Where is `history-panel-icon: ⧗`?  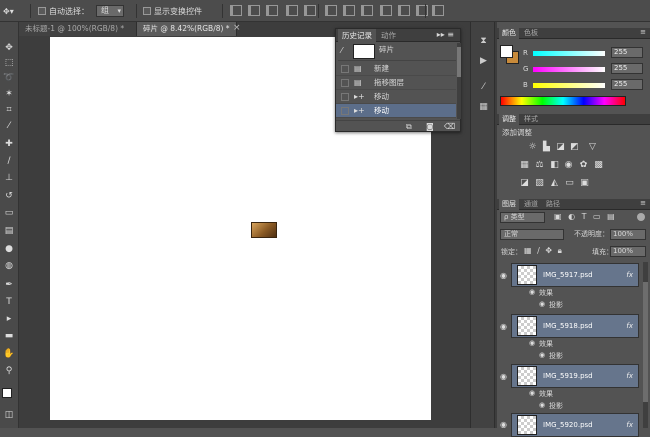
history-panel-icon: ⧗ is located at coordinates (483, 41).